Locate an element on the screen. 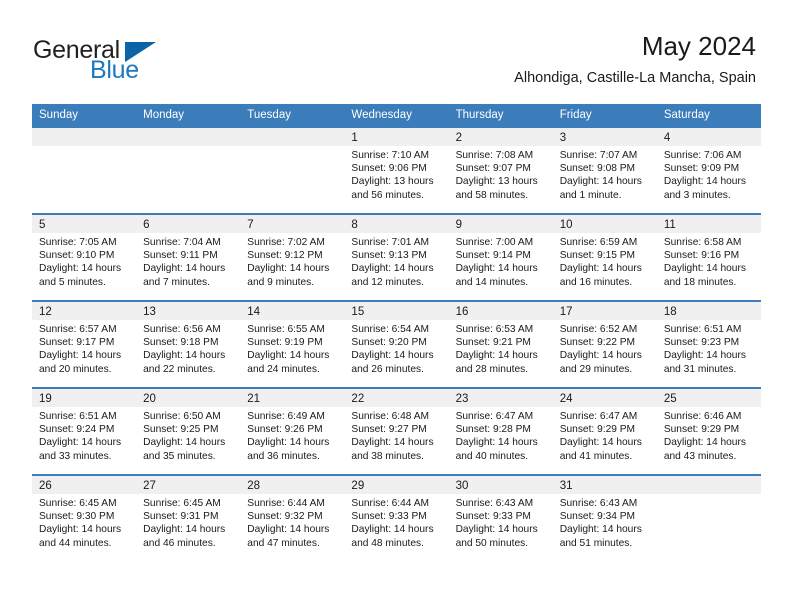  day-number-band: 15 is located at coordinates (396, 311).